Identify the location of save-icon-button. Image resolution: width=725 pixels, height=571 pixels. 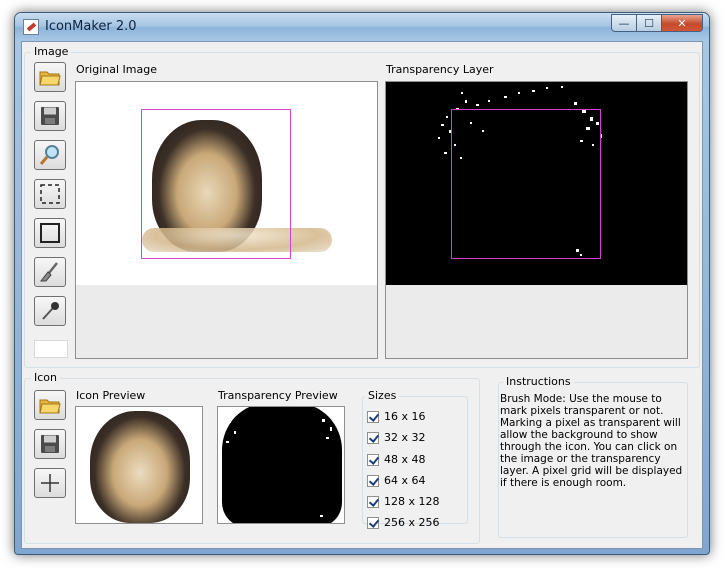
(50, 444).